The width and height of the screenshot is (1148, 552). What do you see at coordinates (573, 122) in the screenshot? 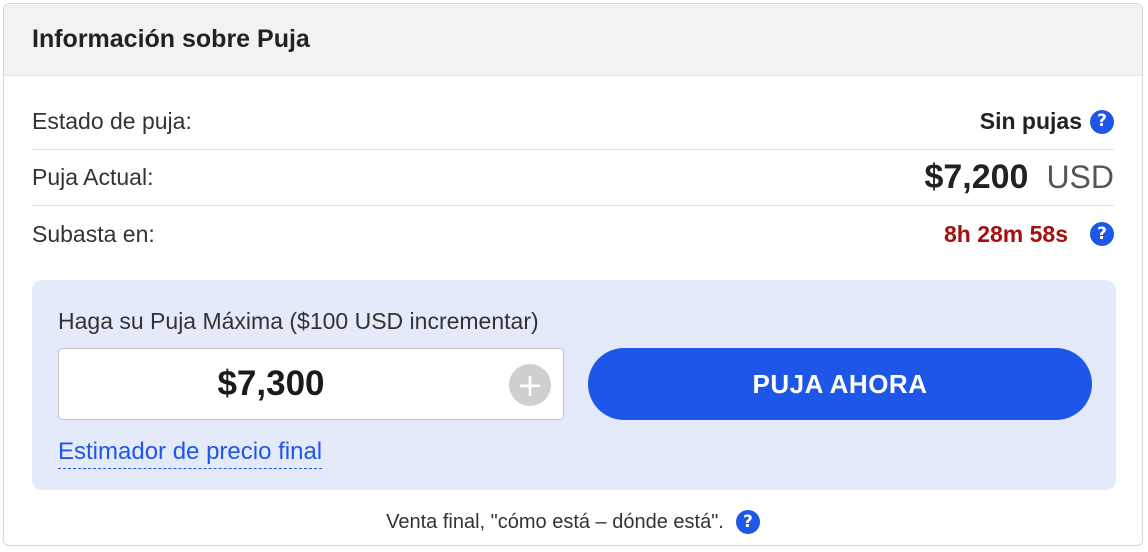
I see `status-row: Estado de puja: Sin pujas ?` at bounding box center [573, 122].